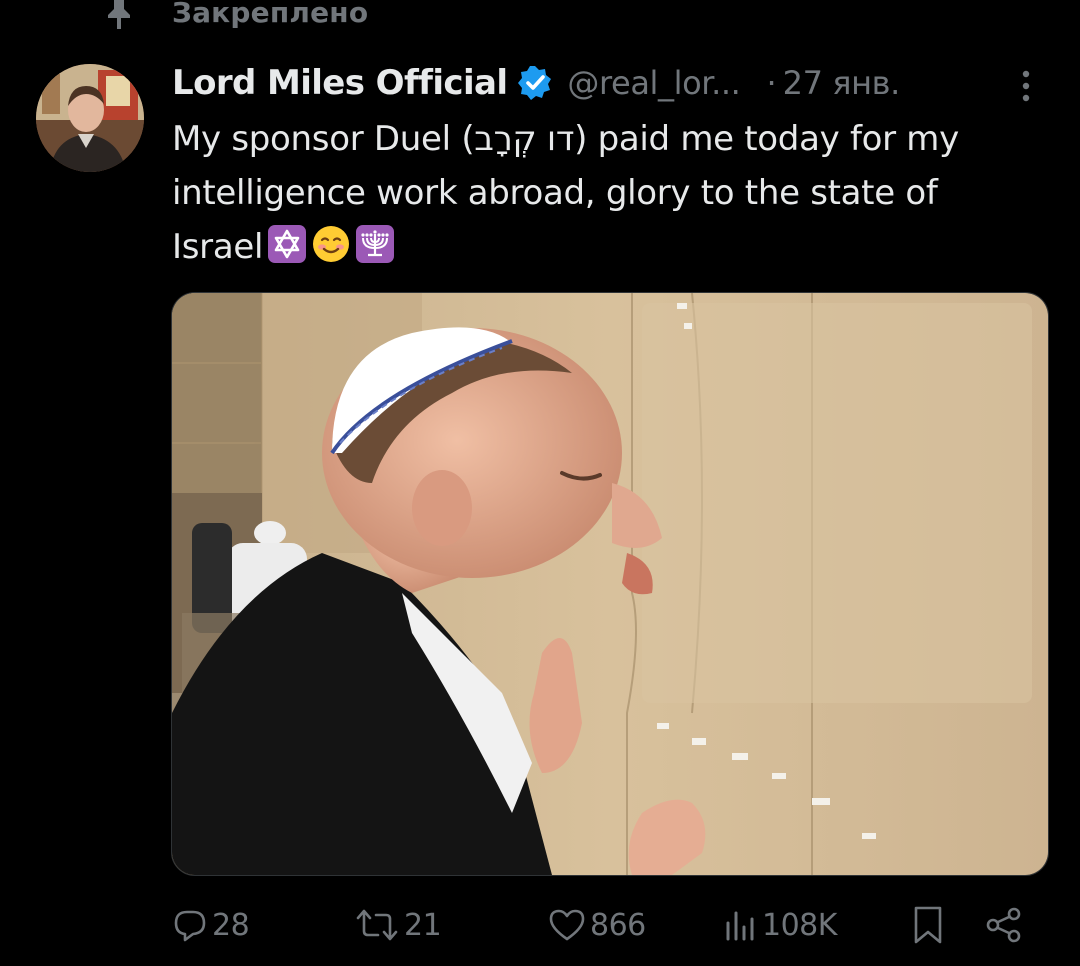 Image resolution: width=1080 pixels, height=966 pixels. Describe the element at coordinates (90, 118) in the screenshot. I see `avatar` at that location.